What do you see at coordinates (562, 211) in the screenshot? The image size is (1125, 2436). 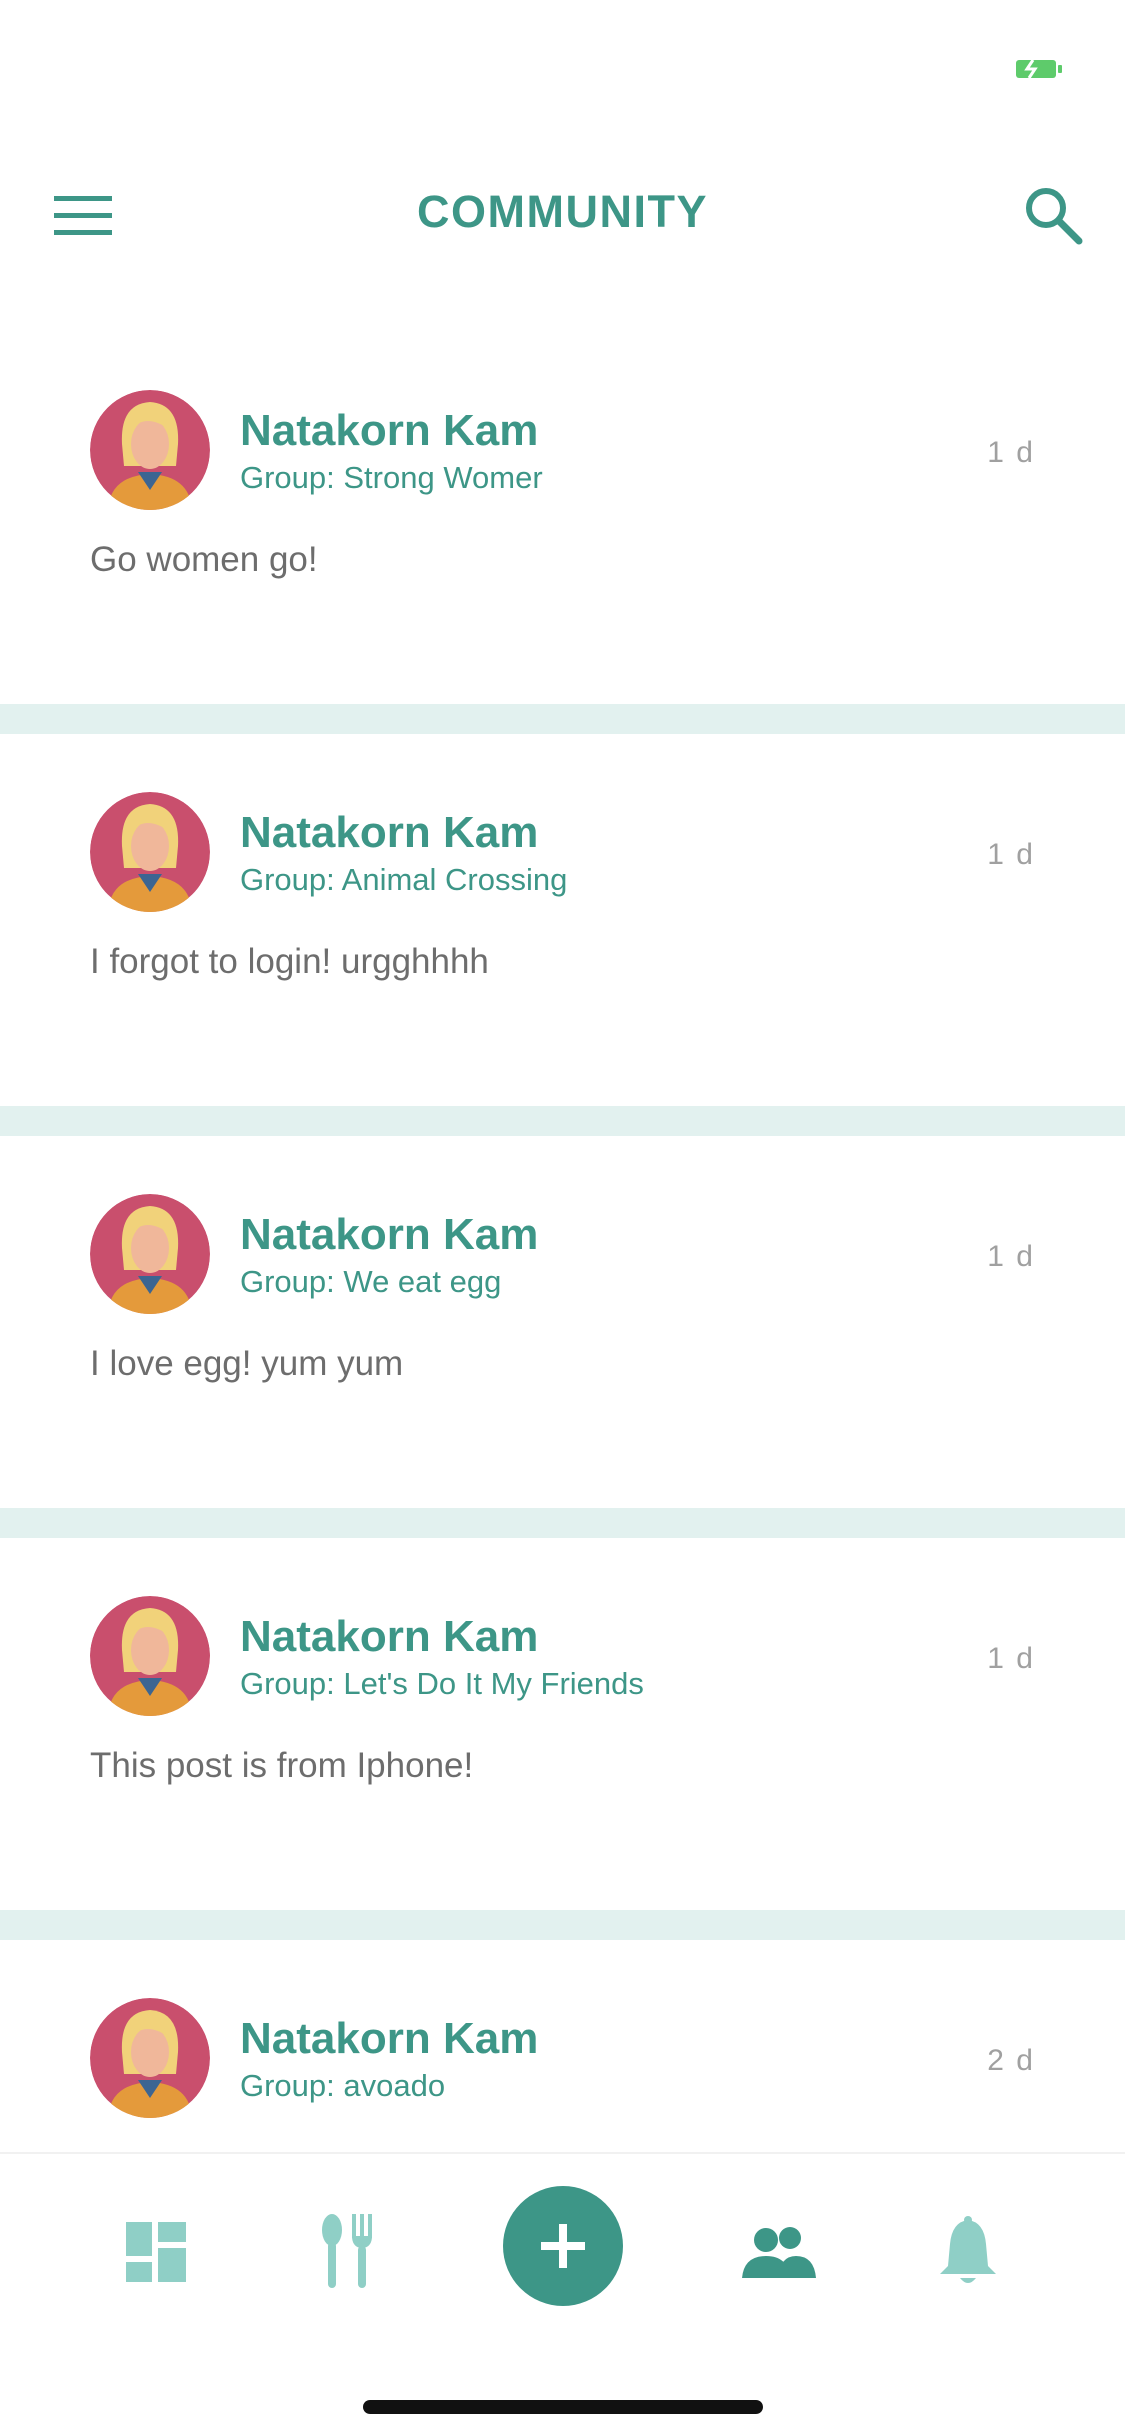 I see `page-title: COMMUNITY` at bounding box center [562, 211].